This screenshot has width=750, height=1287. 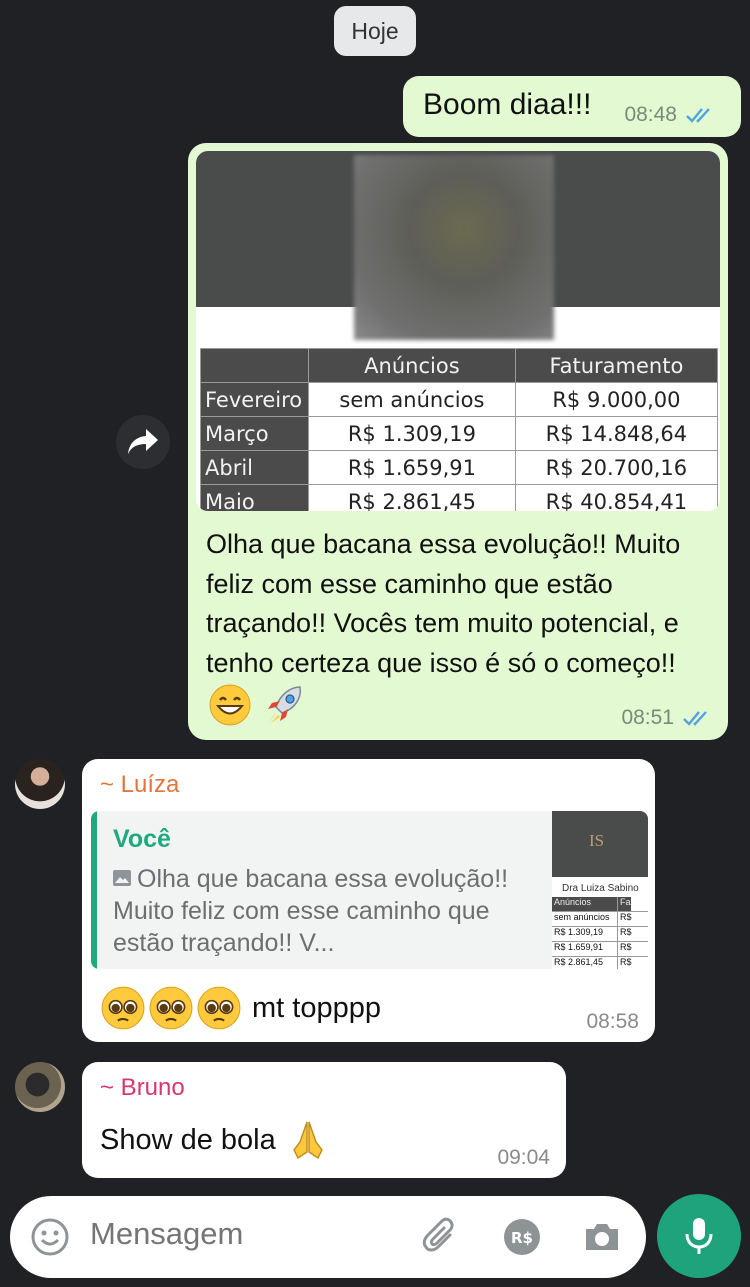 I want to click on table-cell: R$ 1.309,19, so click(x=412, y=433).